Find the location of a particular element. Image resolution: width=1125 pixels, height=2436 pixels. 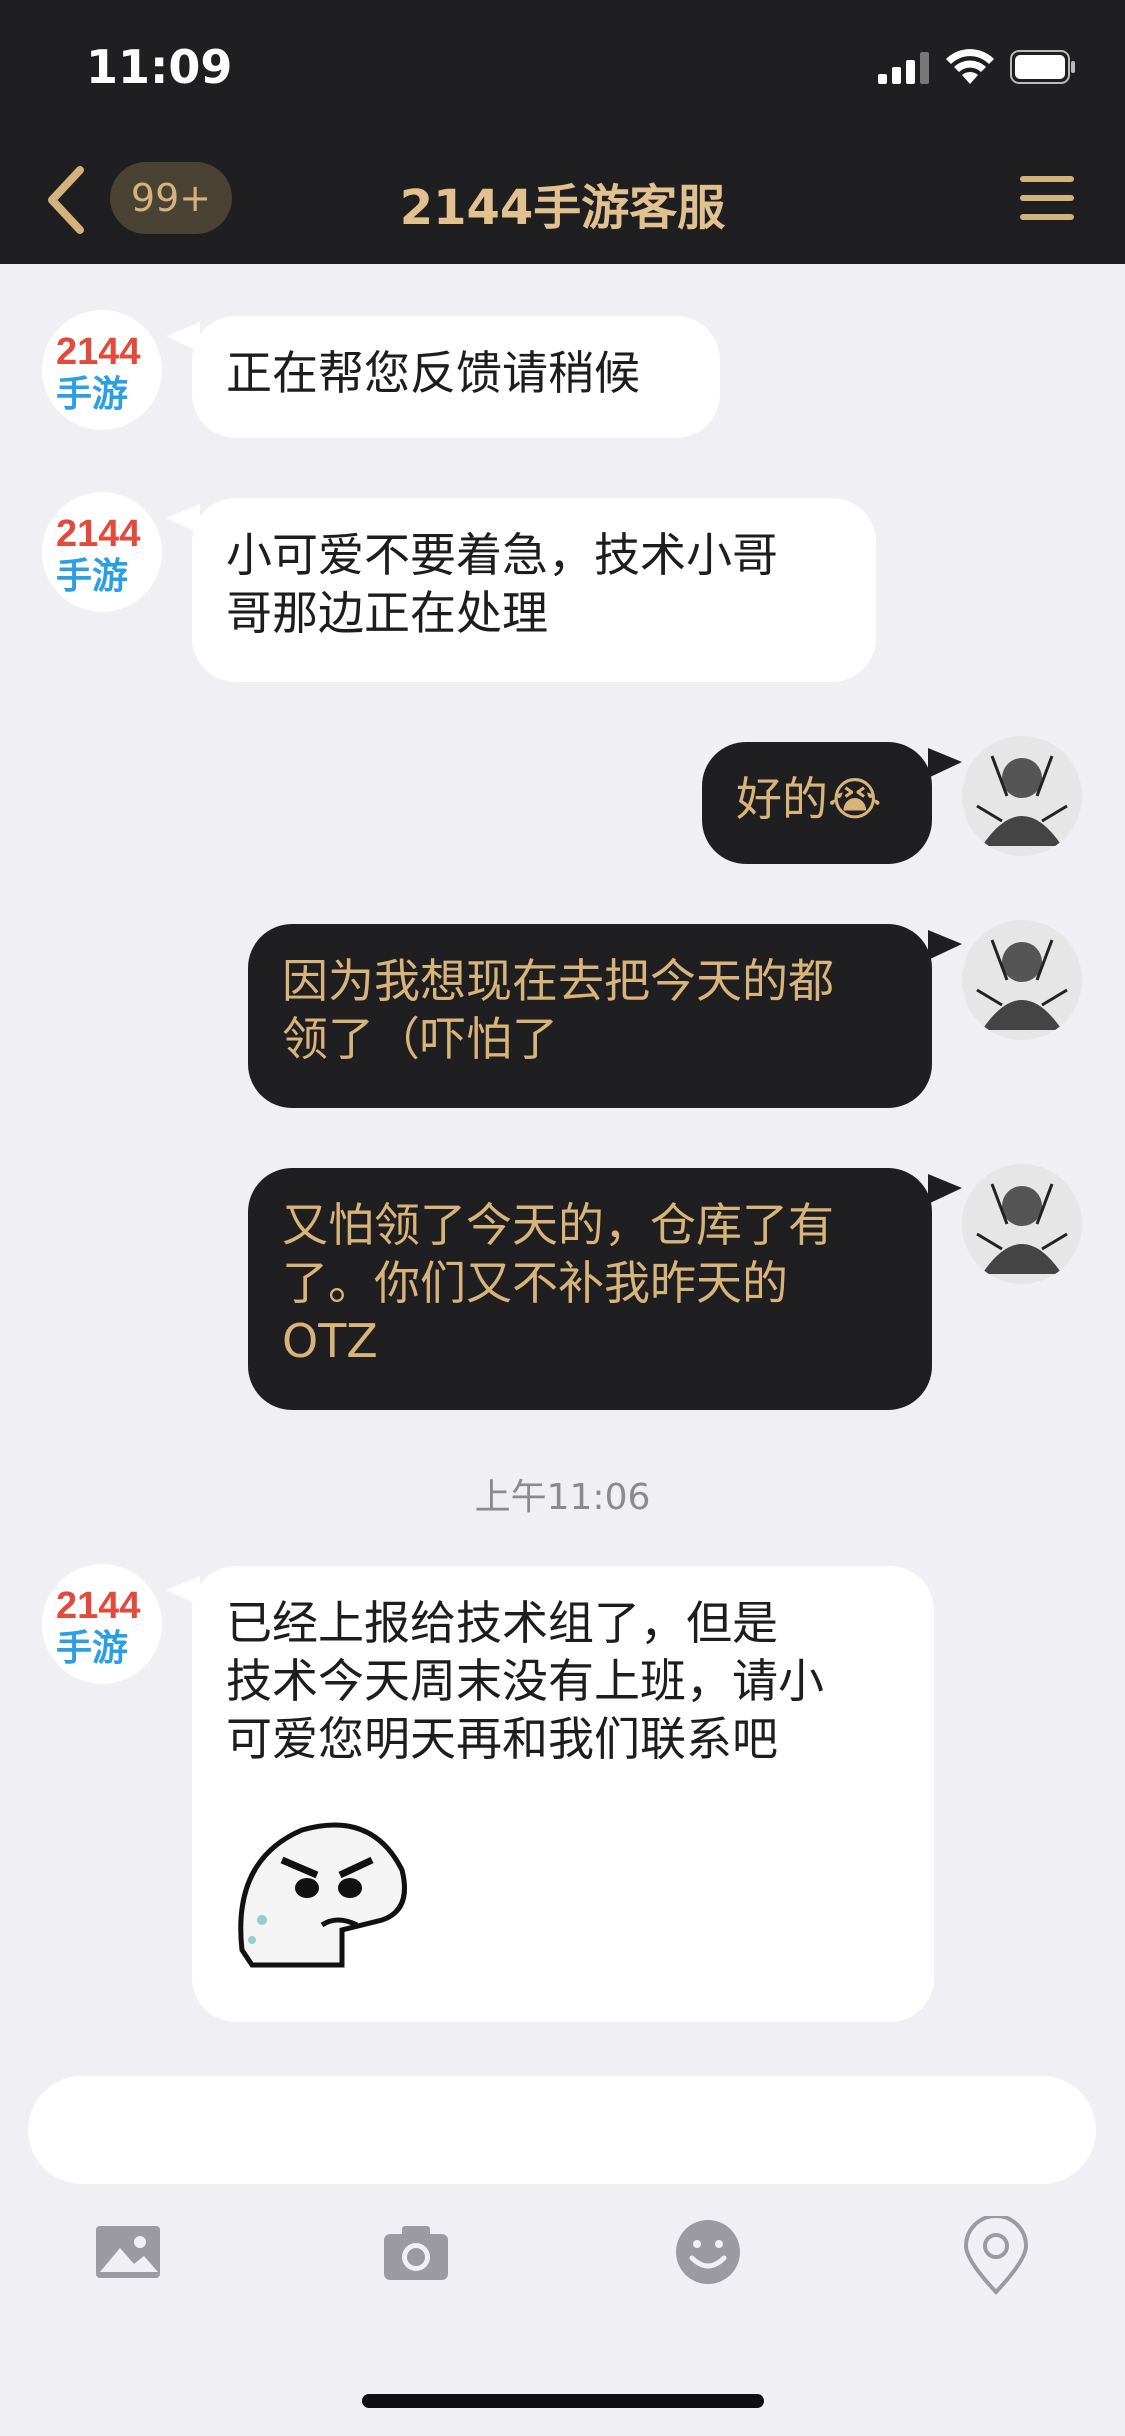

message-line: 哥那边正在处理 is located at coordinates (387, 613).